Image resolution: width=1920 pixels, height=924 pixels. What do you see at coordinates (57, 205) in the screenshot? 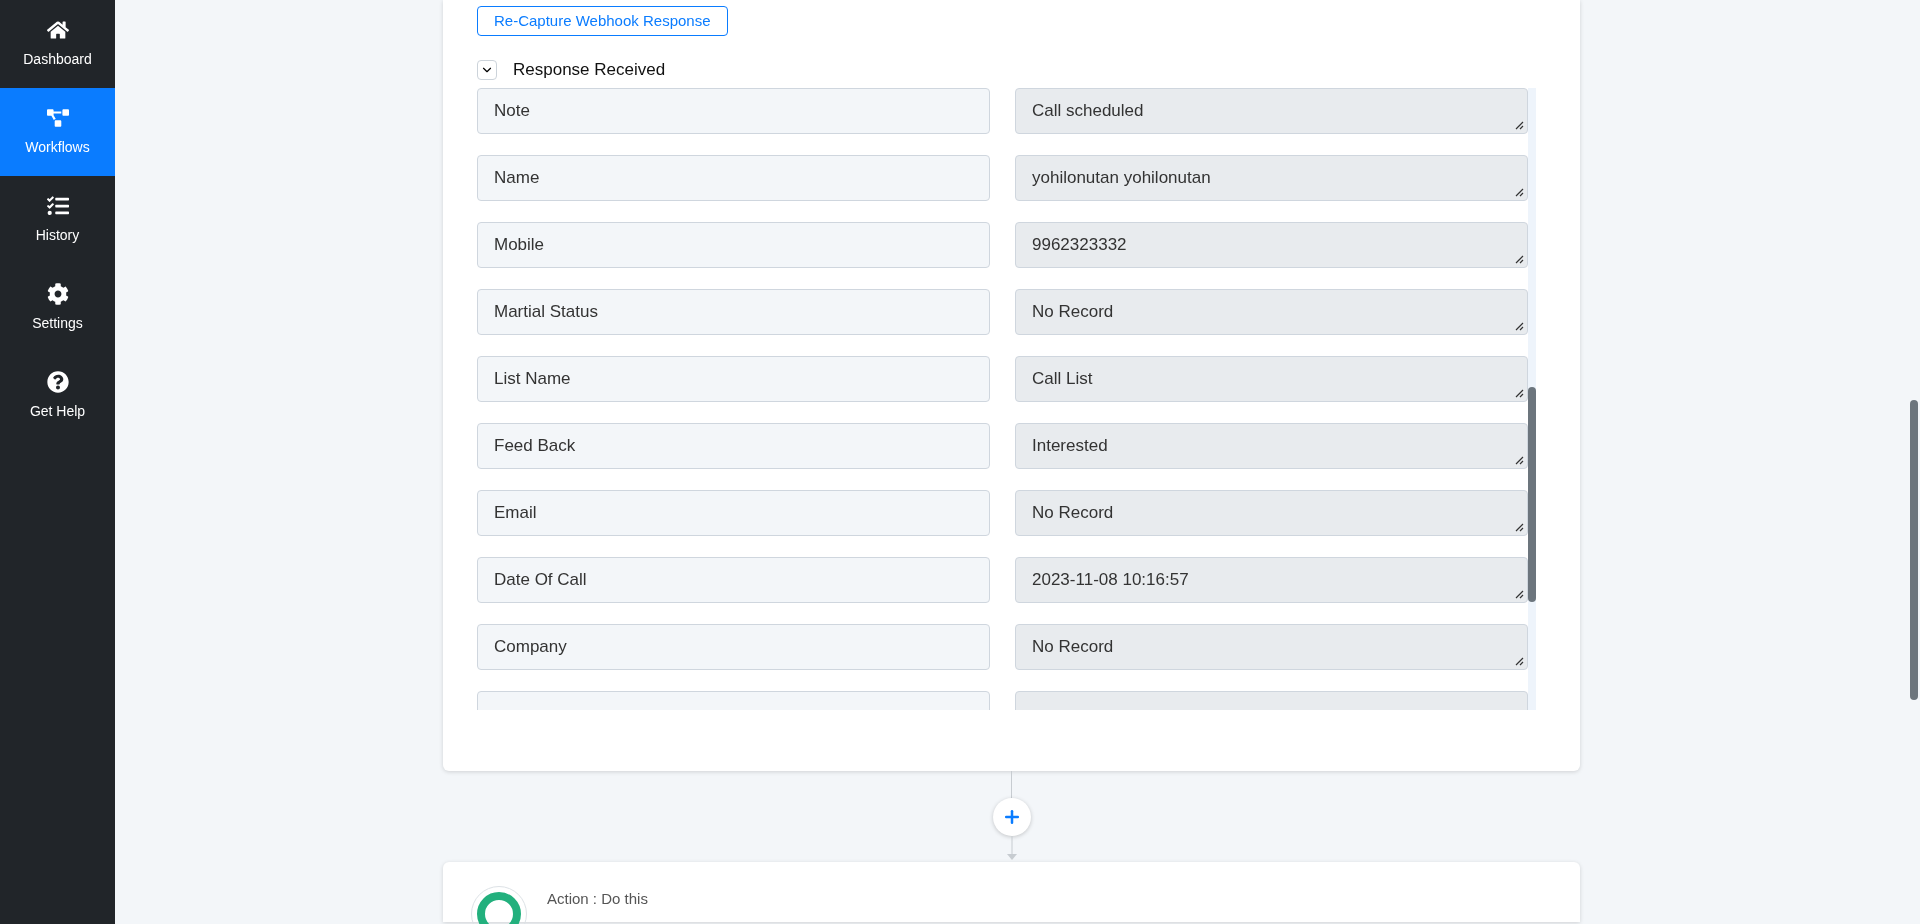
I see `checklist-icon` at bounding box center [57, 205].